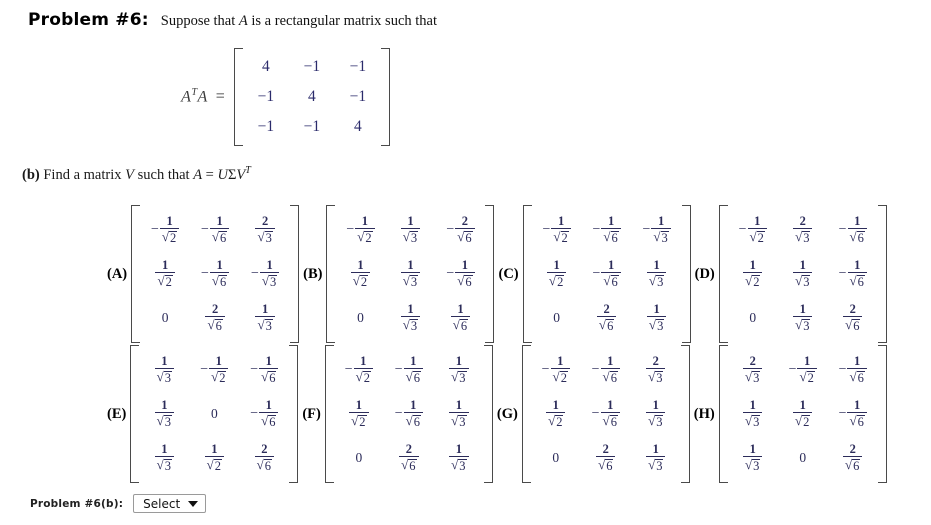 The width and height of the screenshot is (931, 525). I want to click on choice-matrix: −1 √ 2 1 √ 3−2 √ 6 1 √ 2 1 √ 3−1 √ 6 0 1 √ 3 1 √ 6, so click(410, 274).